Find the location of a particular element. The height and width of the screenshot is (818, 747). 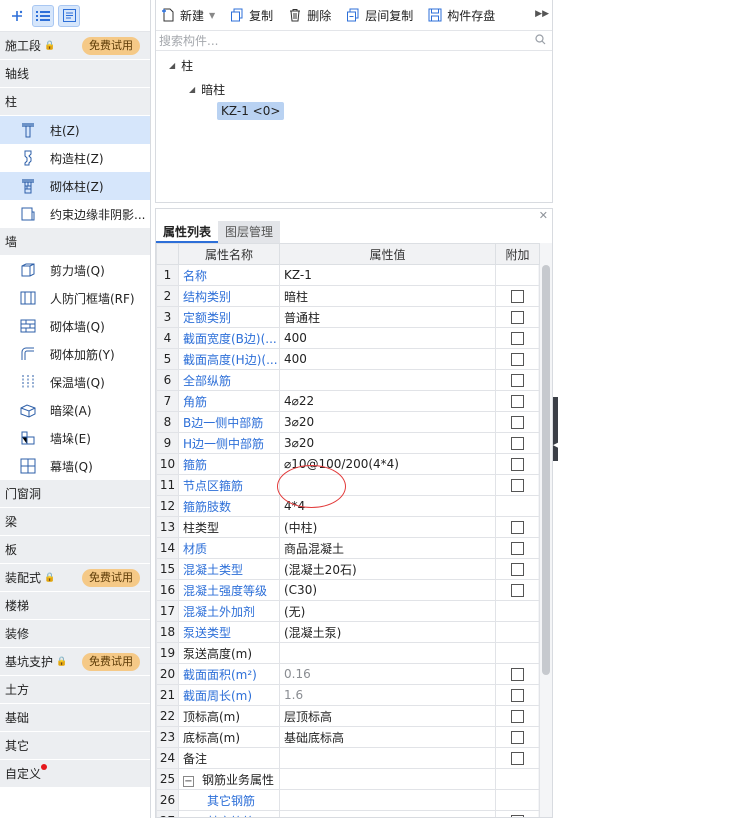

sidebar-item: 柱(Z) is located at coordinates (75, 130).